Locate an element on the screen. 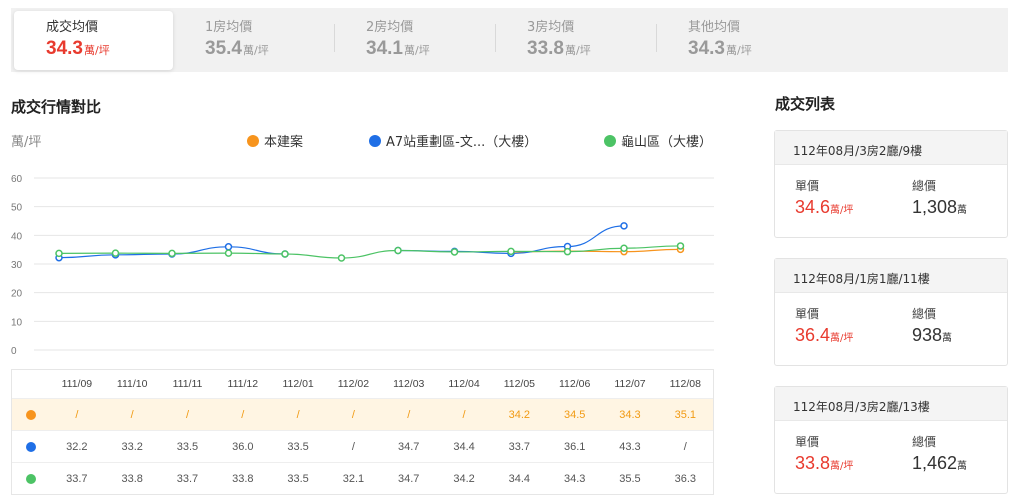 Image resolution: width=1024 pixels, height=500 pixels. x-tick-label: 111/10 is located at coordinates (132, 384).